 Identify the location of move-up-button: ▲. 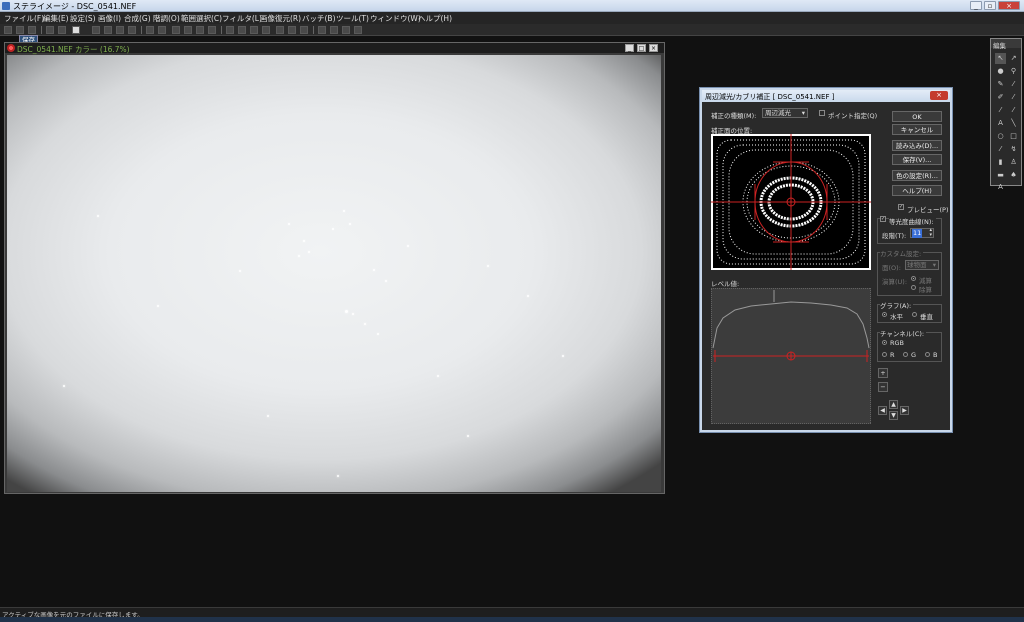
(893, 404).